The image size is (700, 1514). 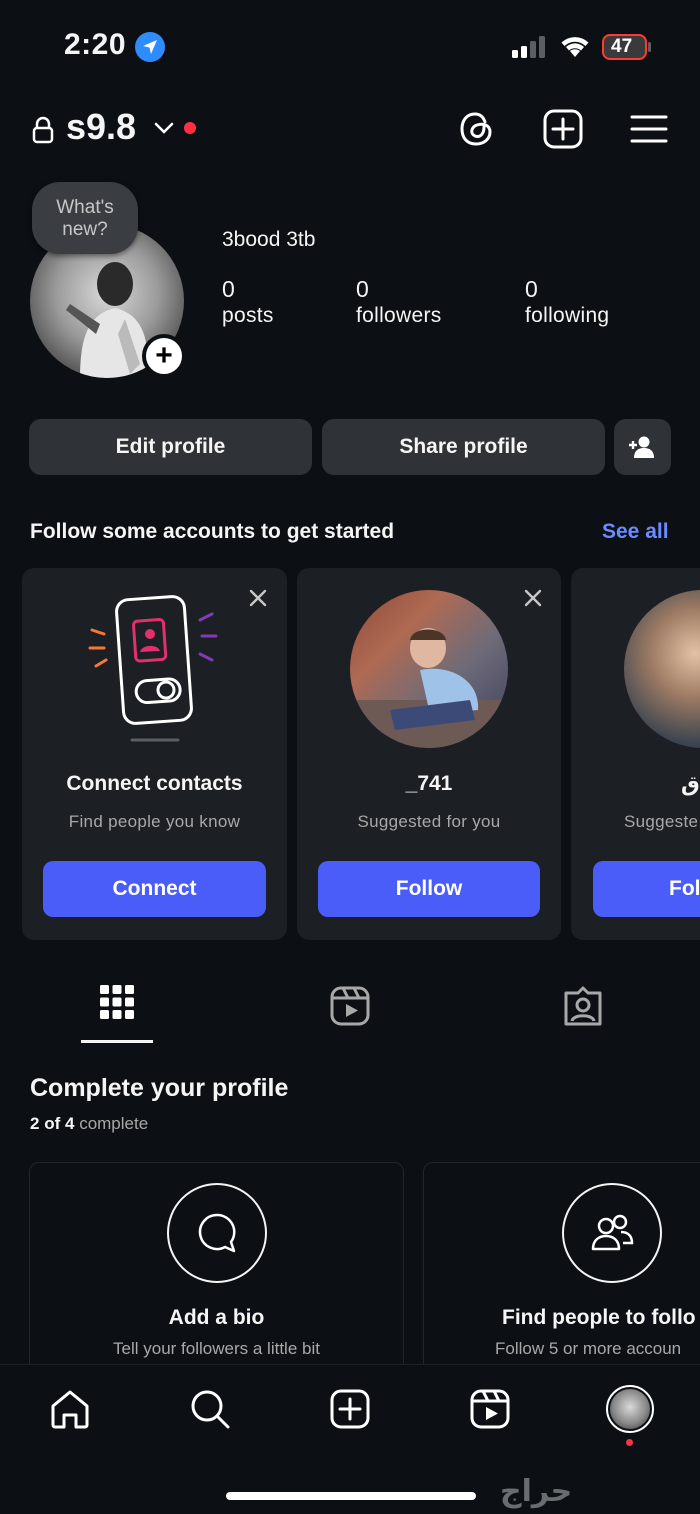 What do you see at coordinates (95, 44) in the screenshot?
I see `status-time: 2:20` at bounding box center [95, 44].